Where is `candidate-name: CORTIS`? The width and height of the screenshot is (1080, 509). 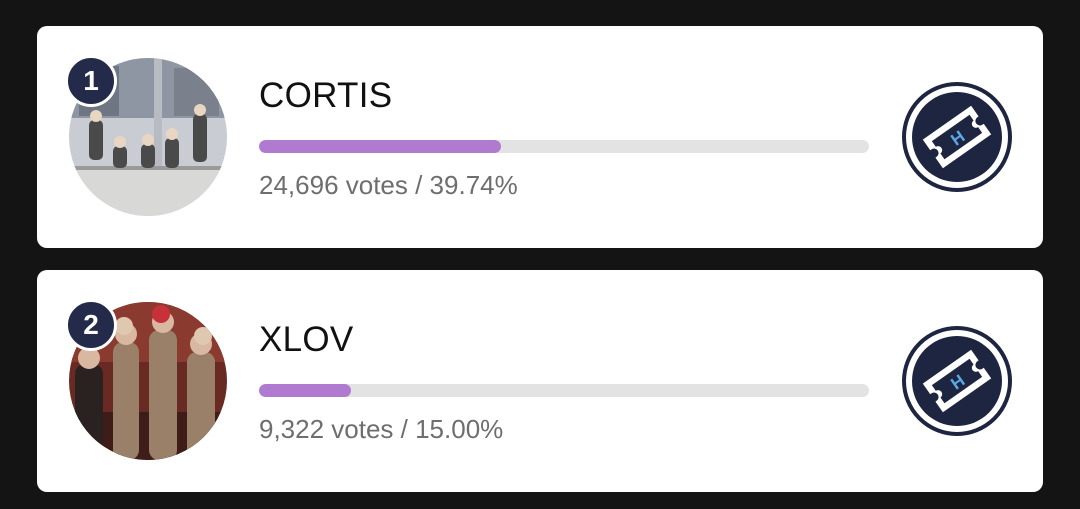 candidate-name: CORTIS is located at coordinates (326, 95).